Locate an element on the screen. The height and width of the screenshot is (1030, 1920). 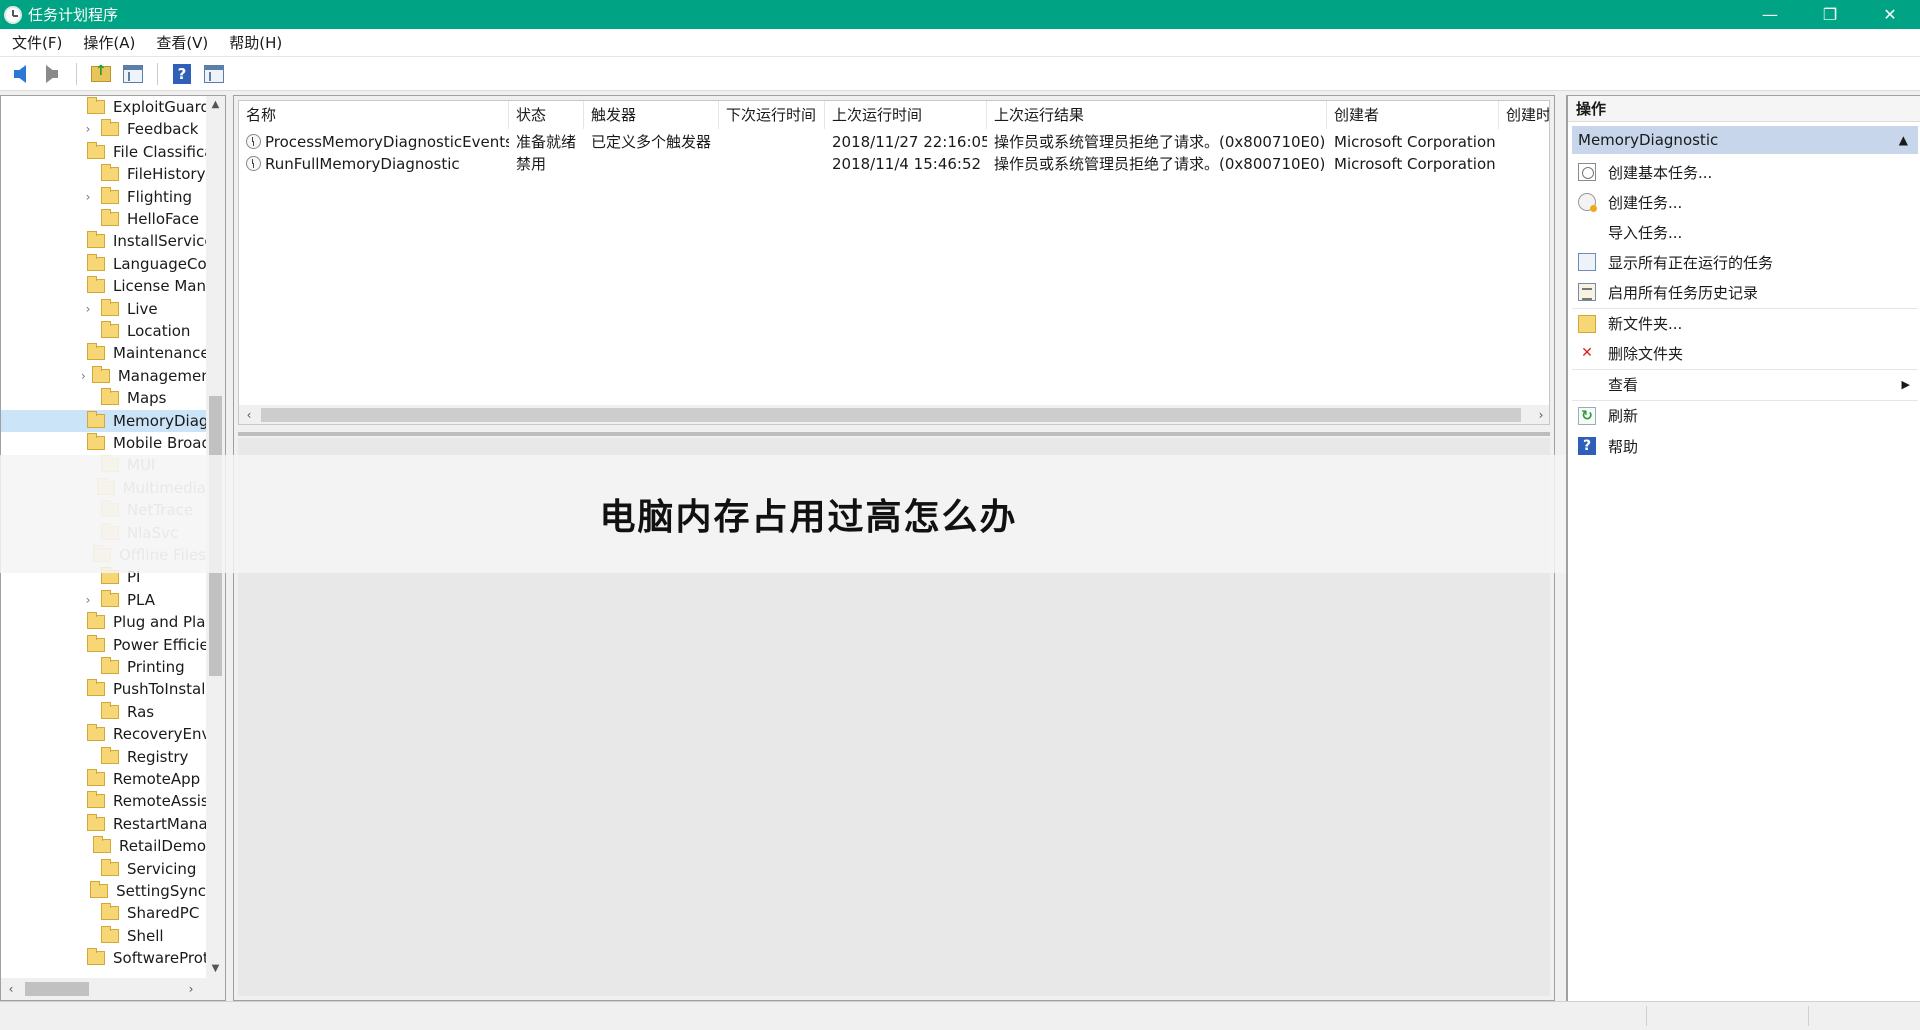
minimize-button: — is located at coordinates (1770, 14).